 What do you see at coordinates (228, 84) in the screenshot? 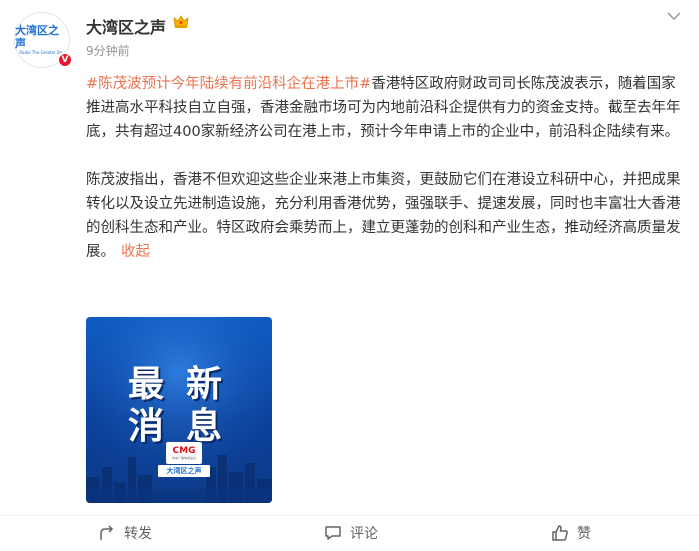
I see `hashtag-link: #陈茂波预计今年陆续有前沿科企在港上市#` at bounding box center [228, 84].